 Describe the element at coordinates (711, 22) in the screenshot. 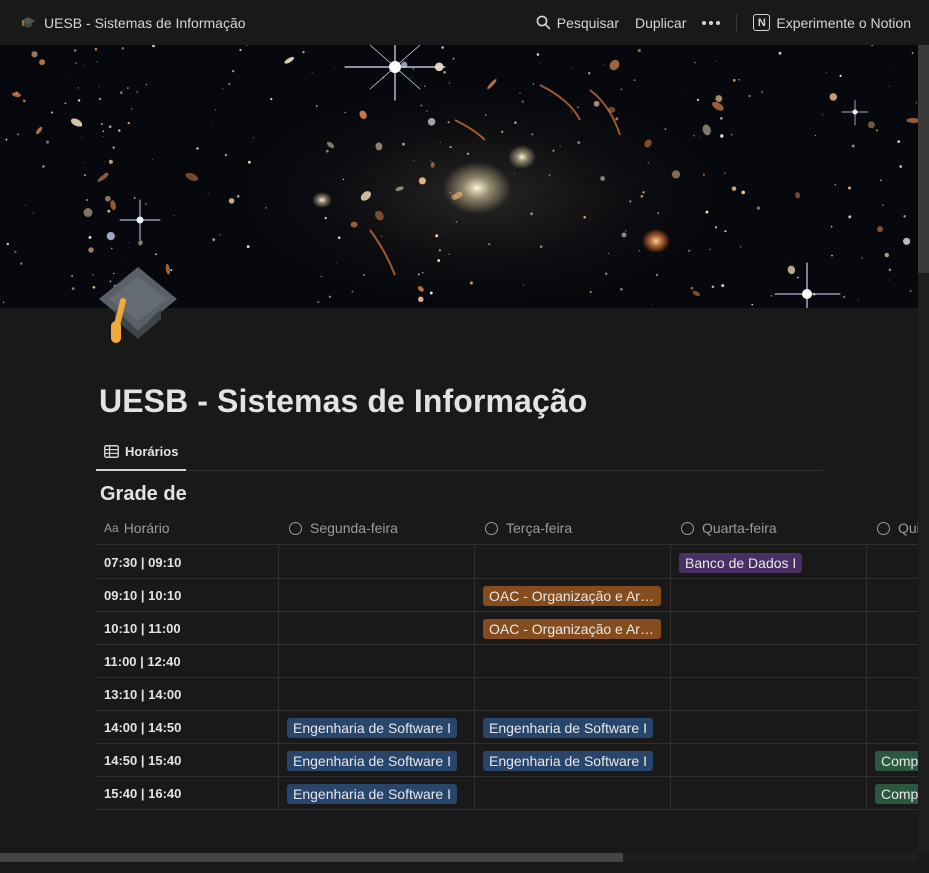

I see `more-options-icon` at that location.